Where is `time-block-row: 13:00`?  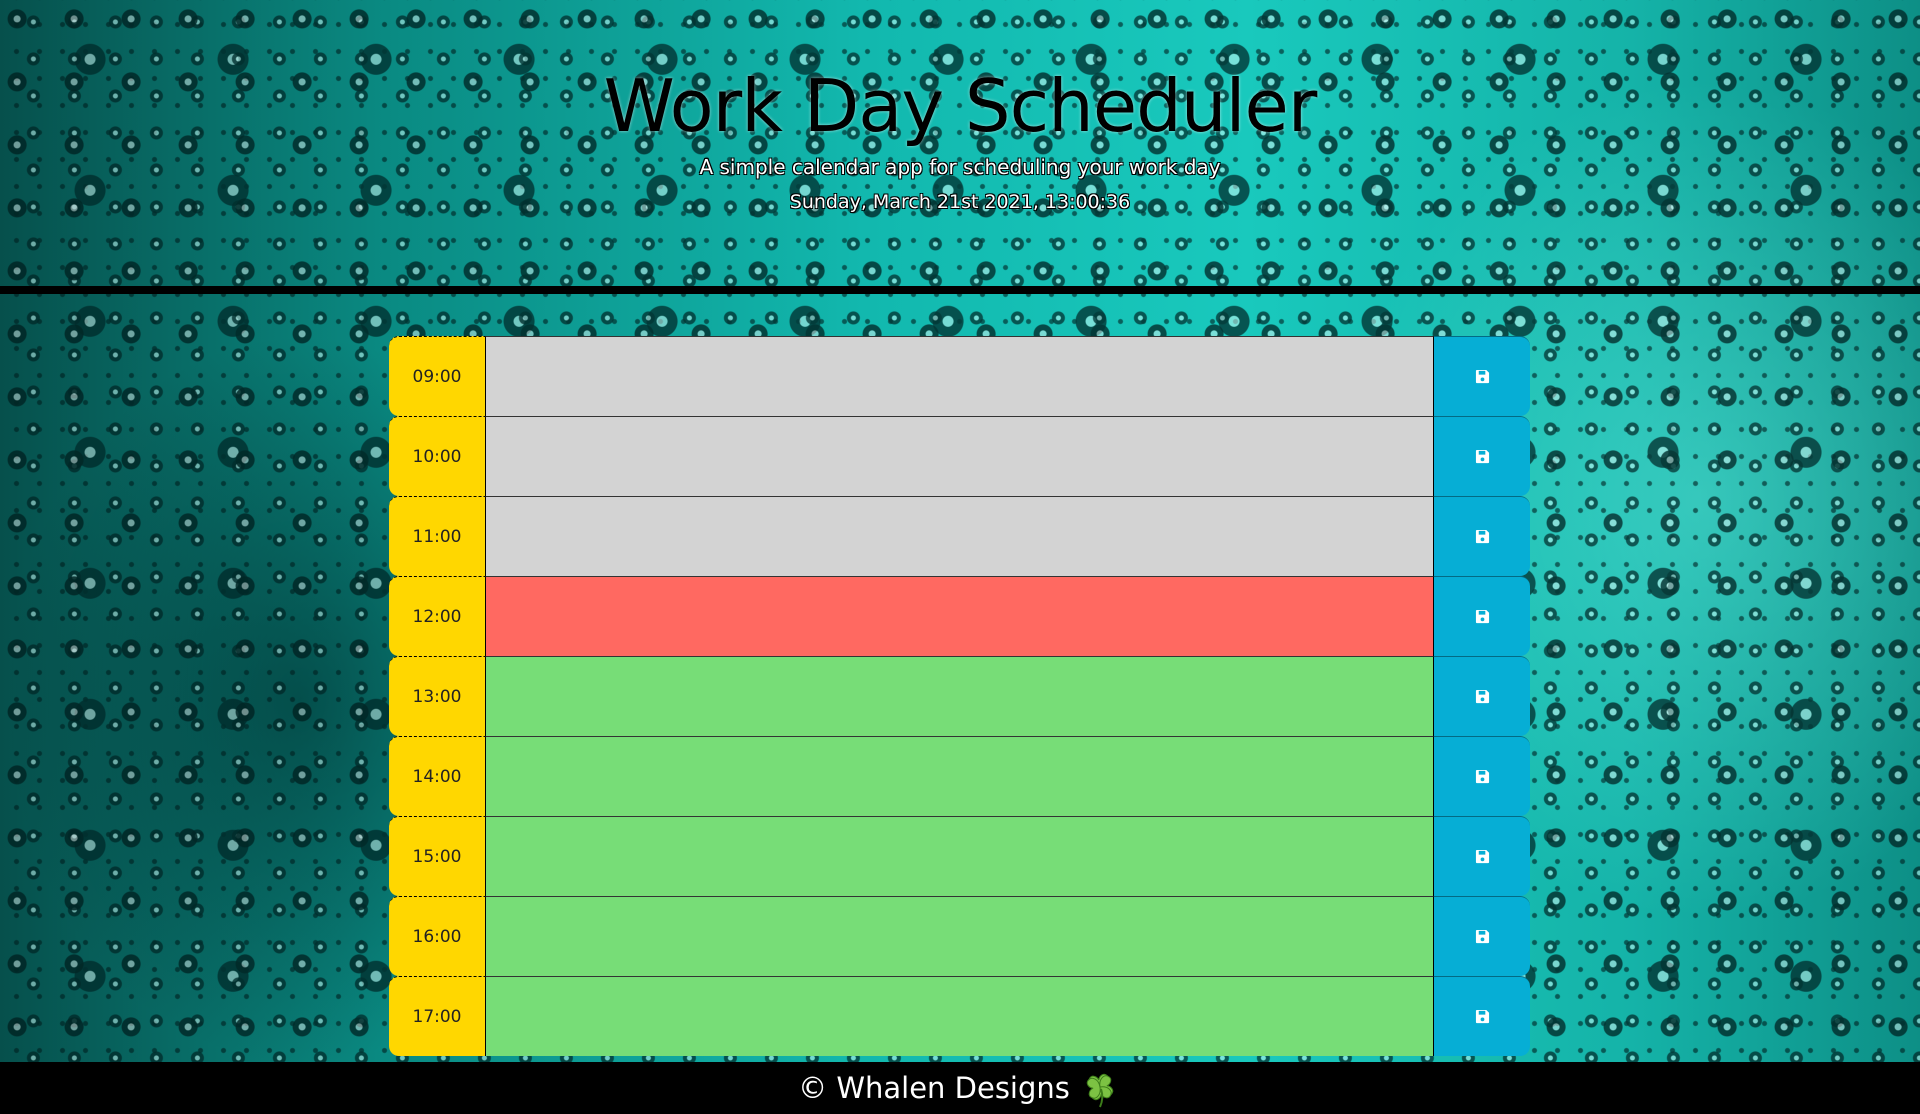
time-block-row: 13:00 is located at coordinates (959, 696).